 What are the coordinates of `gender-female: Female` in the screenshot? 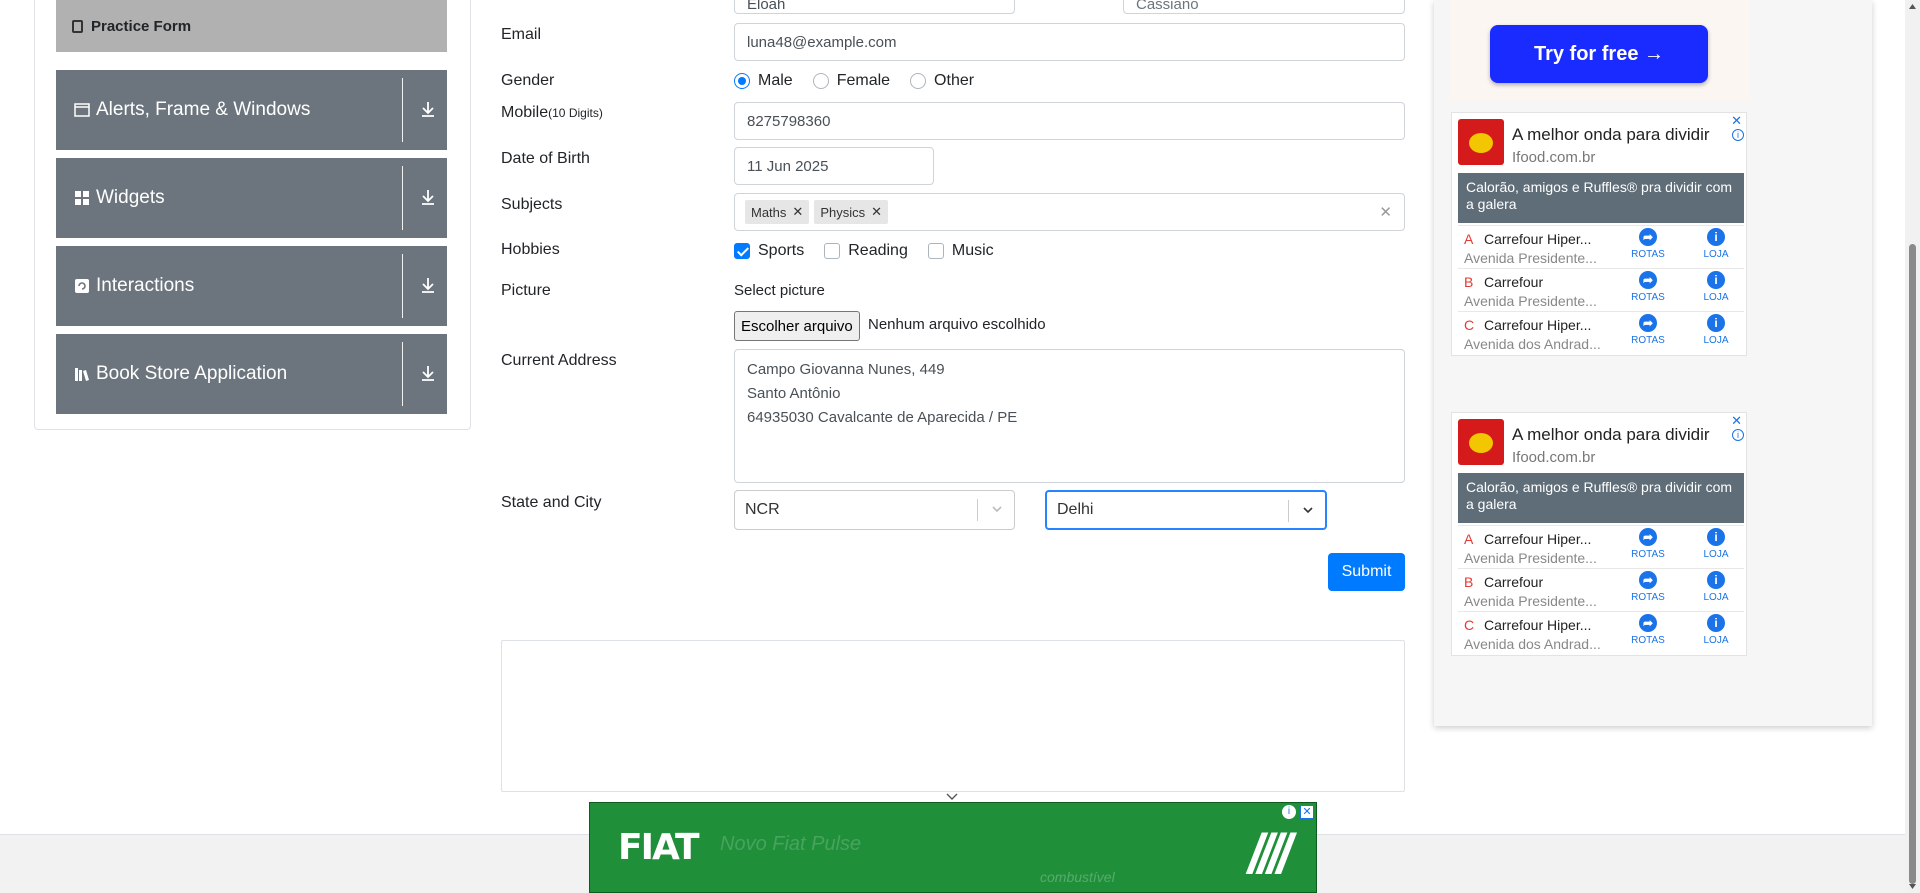 It's located at (851, 81).